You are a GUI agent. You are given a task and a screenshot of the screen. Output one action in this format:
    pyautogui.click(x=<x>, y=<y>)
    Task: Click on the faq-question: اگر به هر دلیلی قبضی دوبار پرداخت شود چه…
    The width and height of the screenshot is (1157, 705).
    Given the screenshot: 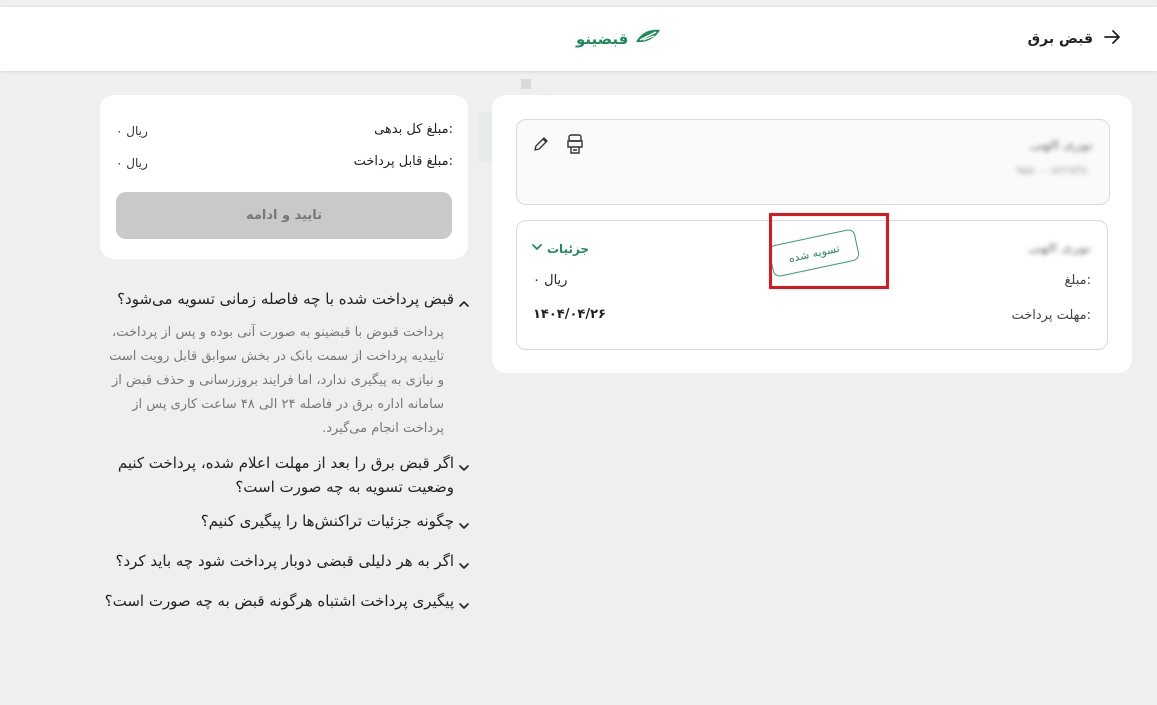 What is the action you would take?
    pyautogui.click(x=285, y=564)
    